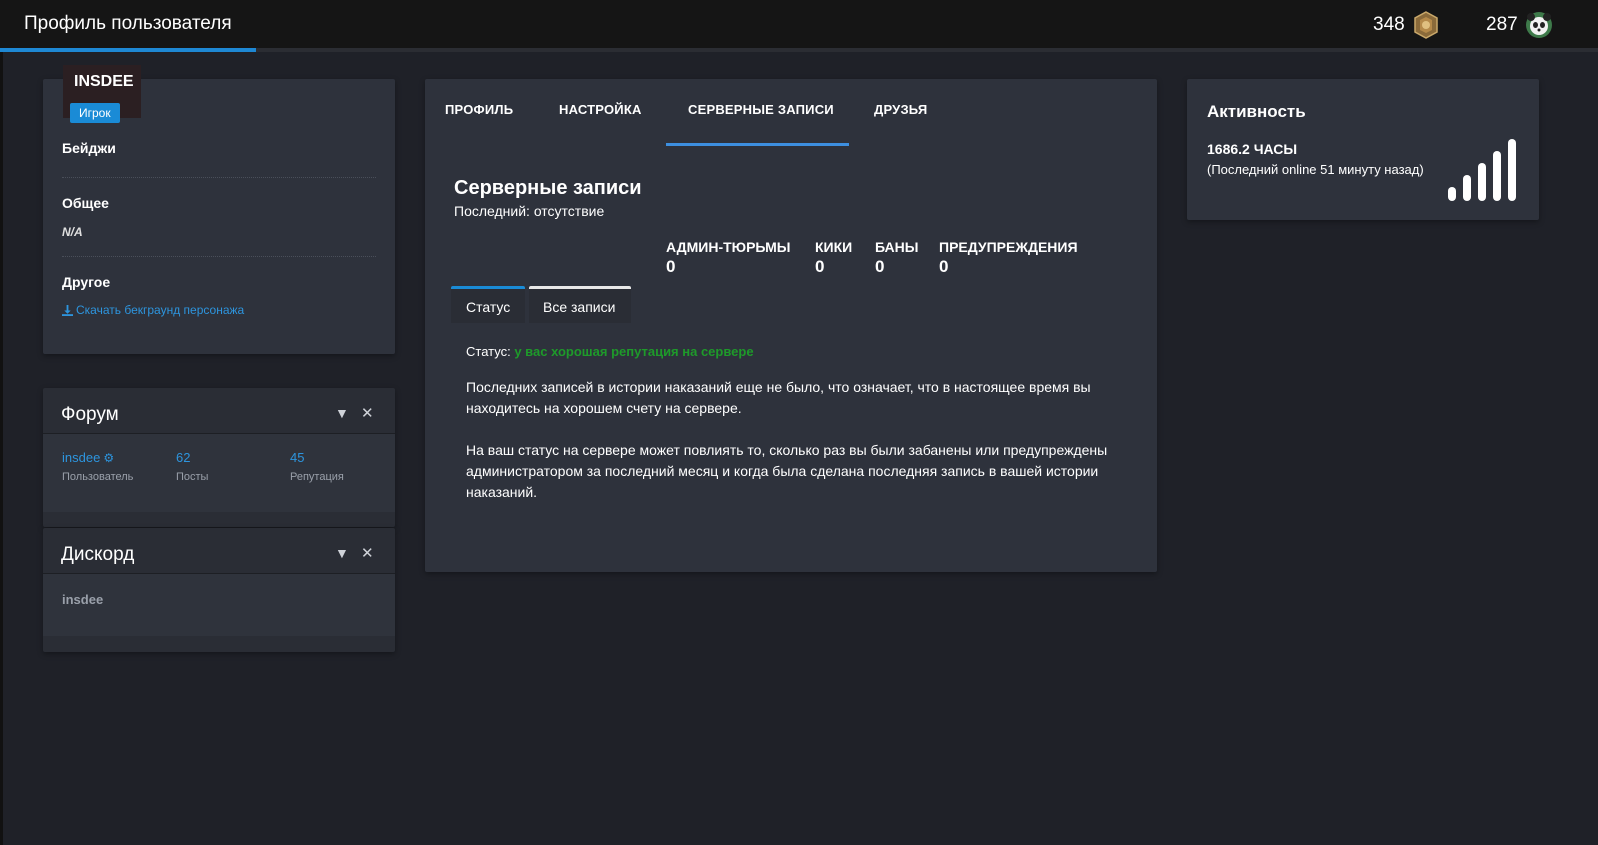 This screenshot has height=845, width=1598. What do you see at coordinates (317, 457) in the screenshot?
I see `forum-rep-value: 45` at bounding box center [317, 457].